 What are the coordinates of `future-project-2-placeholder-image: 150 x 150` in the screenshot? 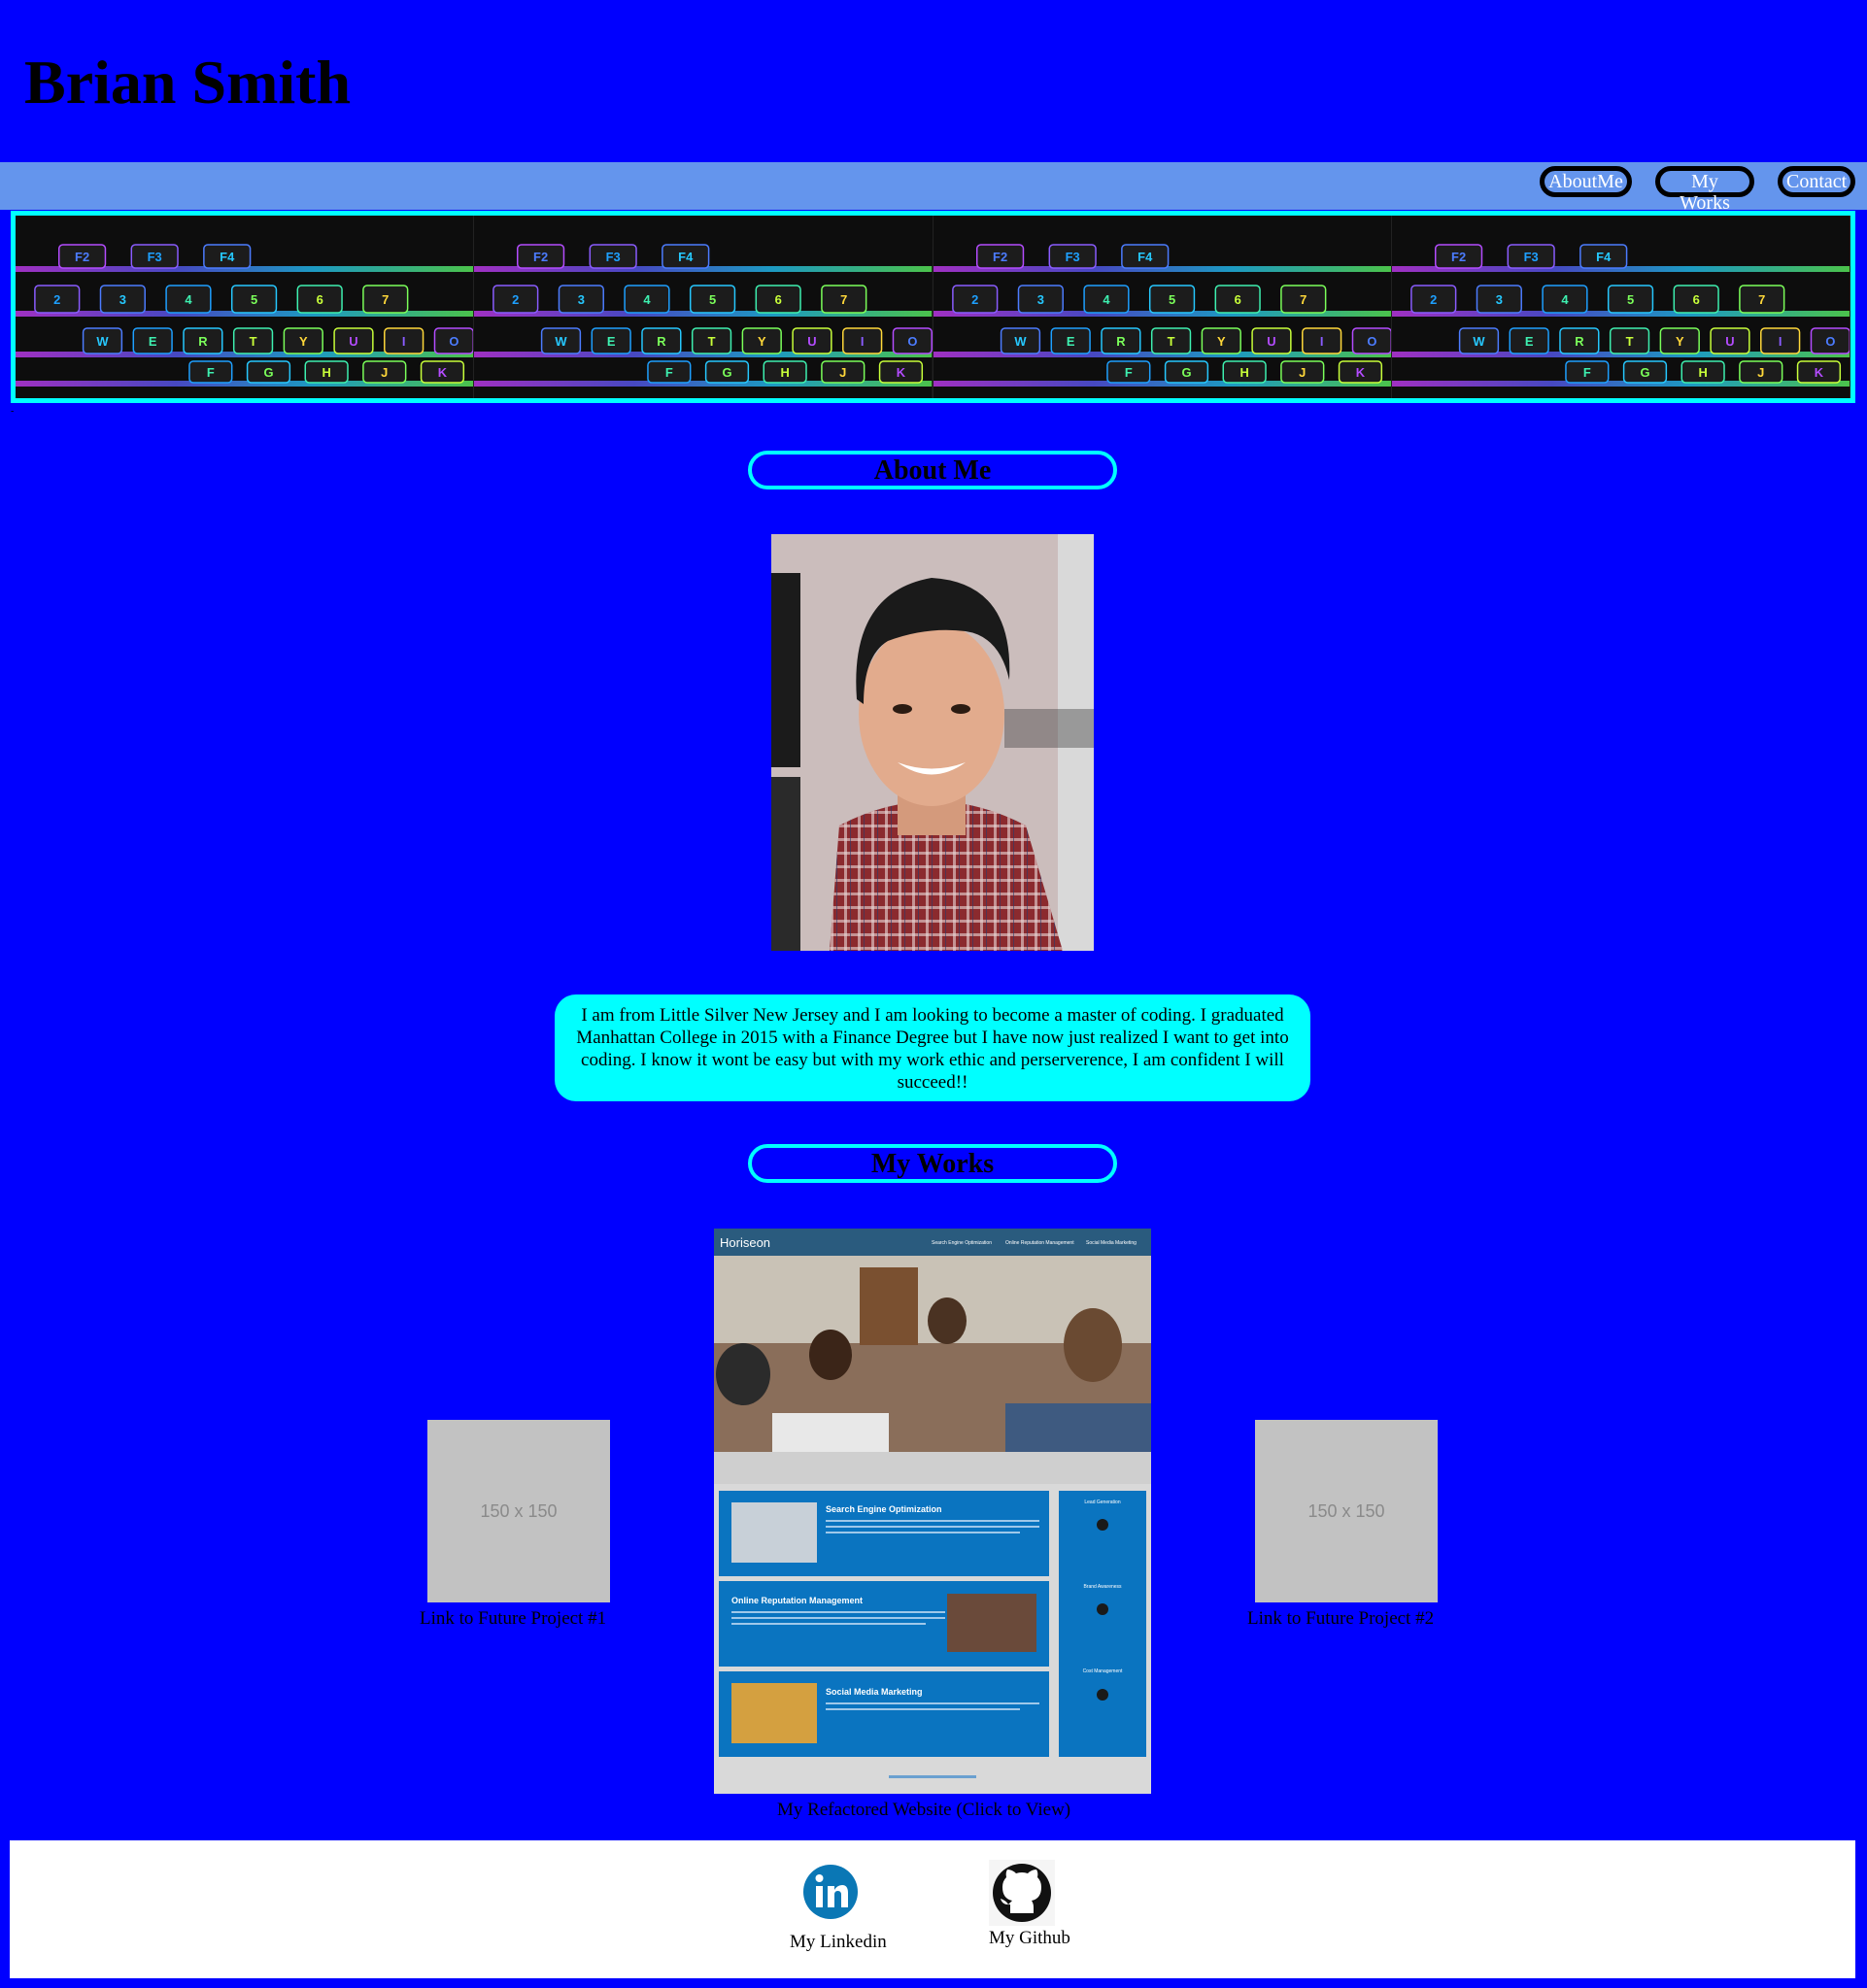 It's located at (1346, 1511).